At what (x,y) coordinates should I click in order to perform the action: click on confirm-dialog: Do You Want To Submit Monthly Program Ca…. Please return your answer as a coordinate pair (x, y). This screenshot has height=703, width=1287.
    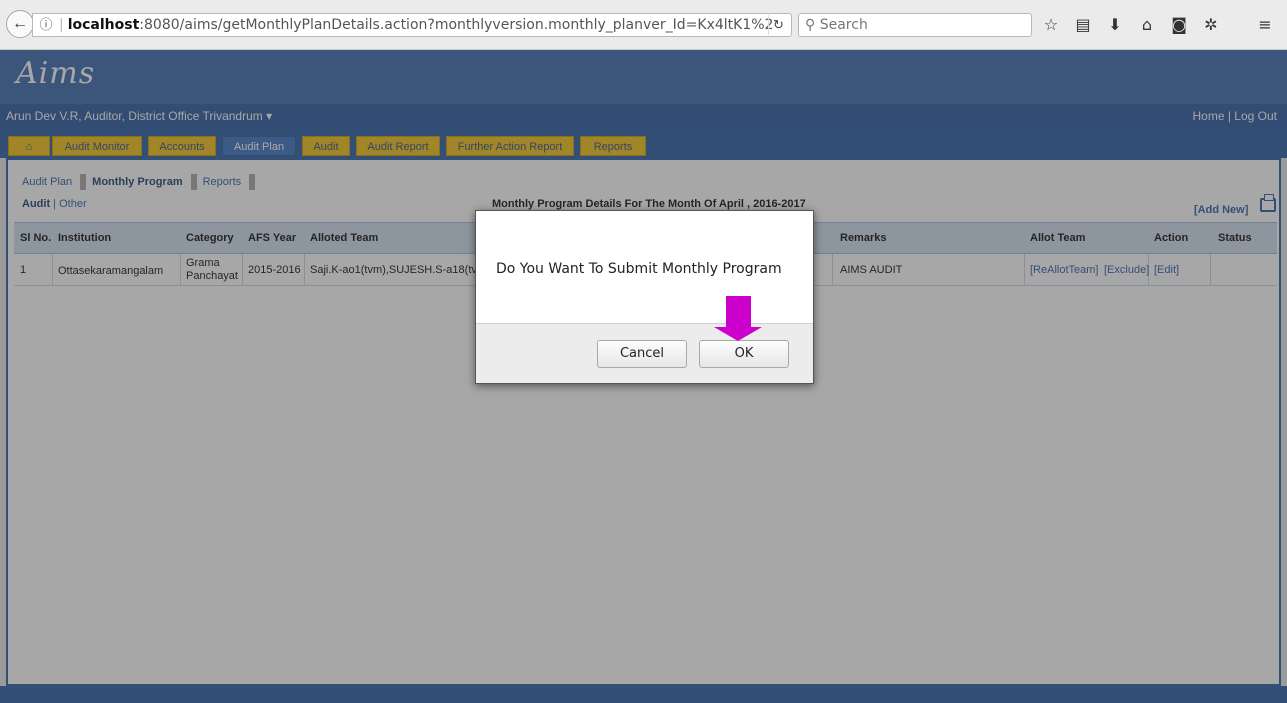
    Looking at the image, I should click on (644, 297).